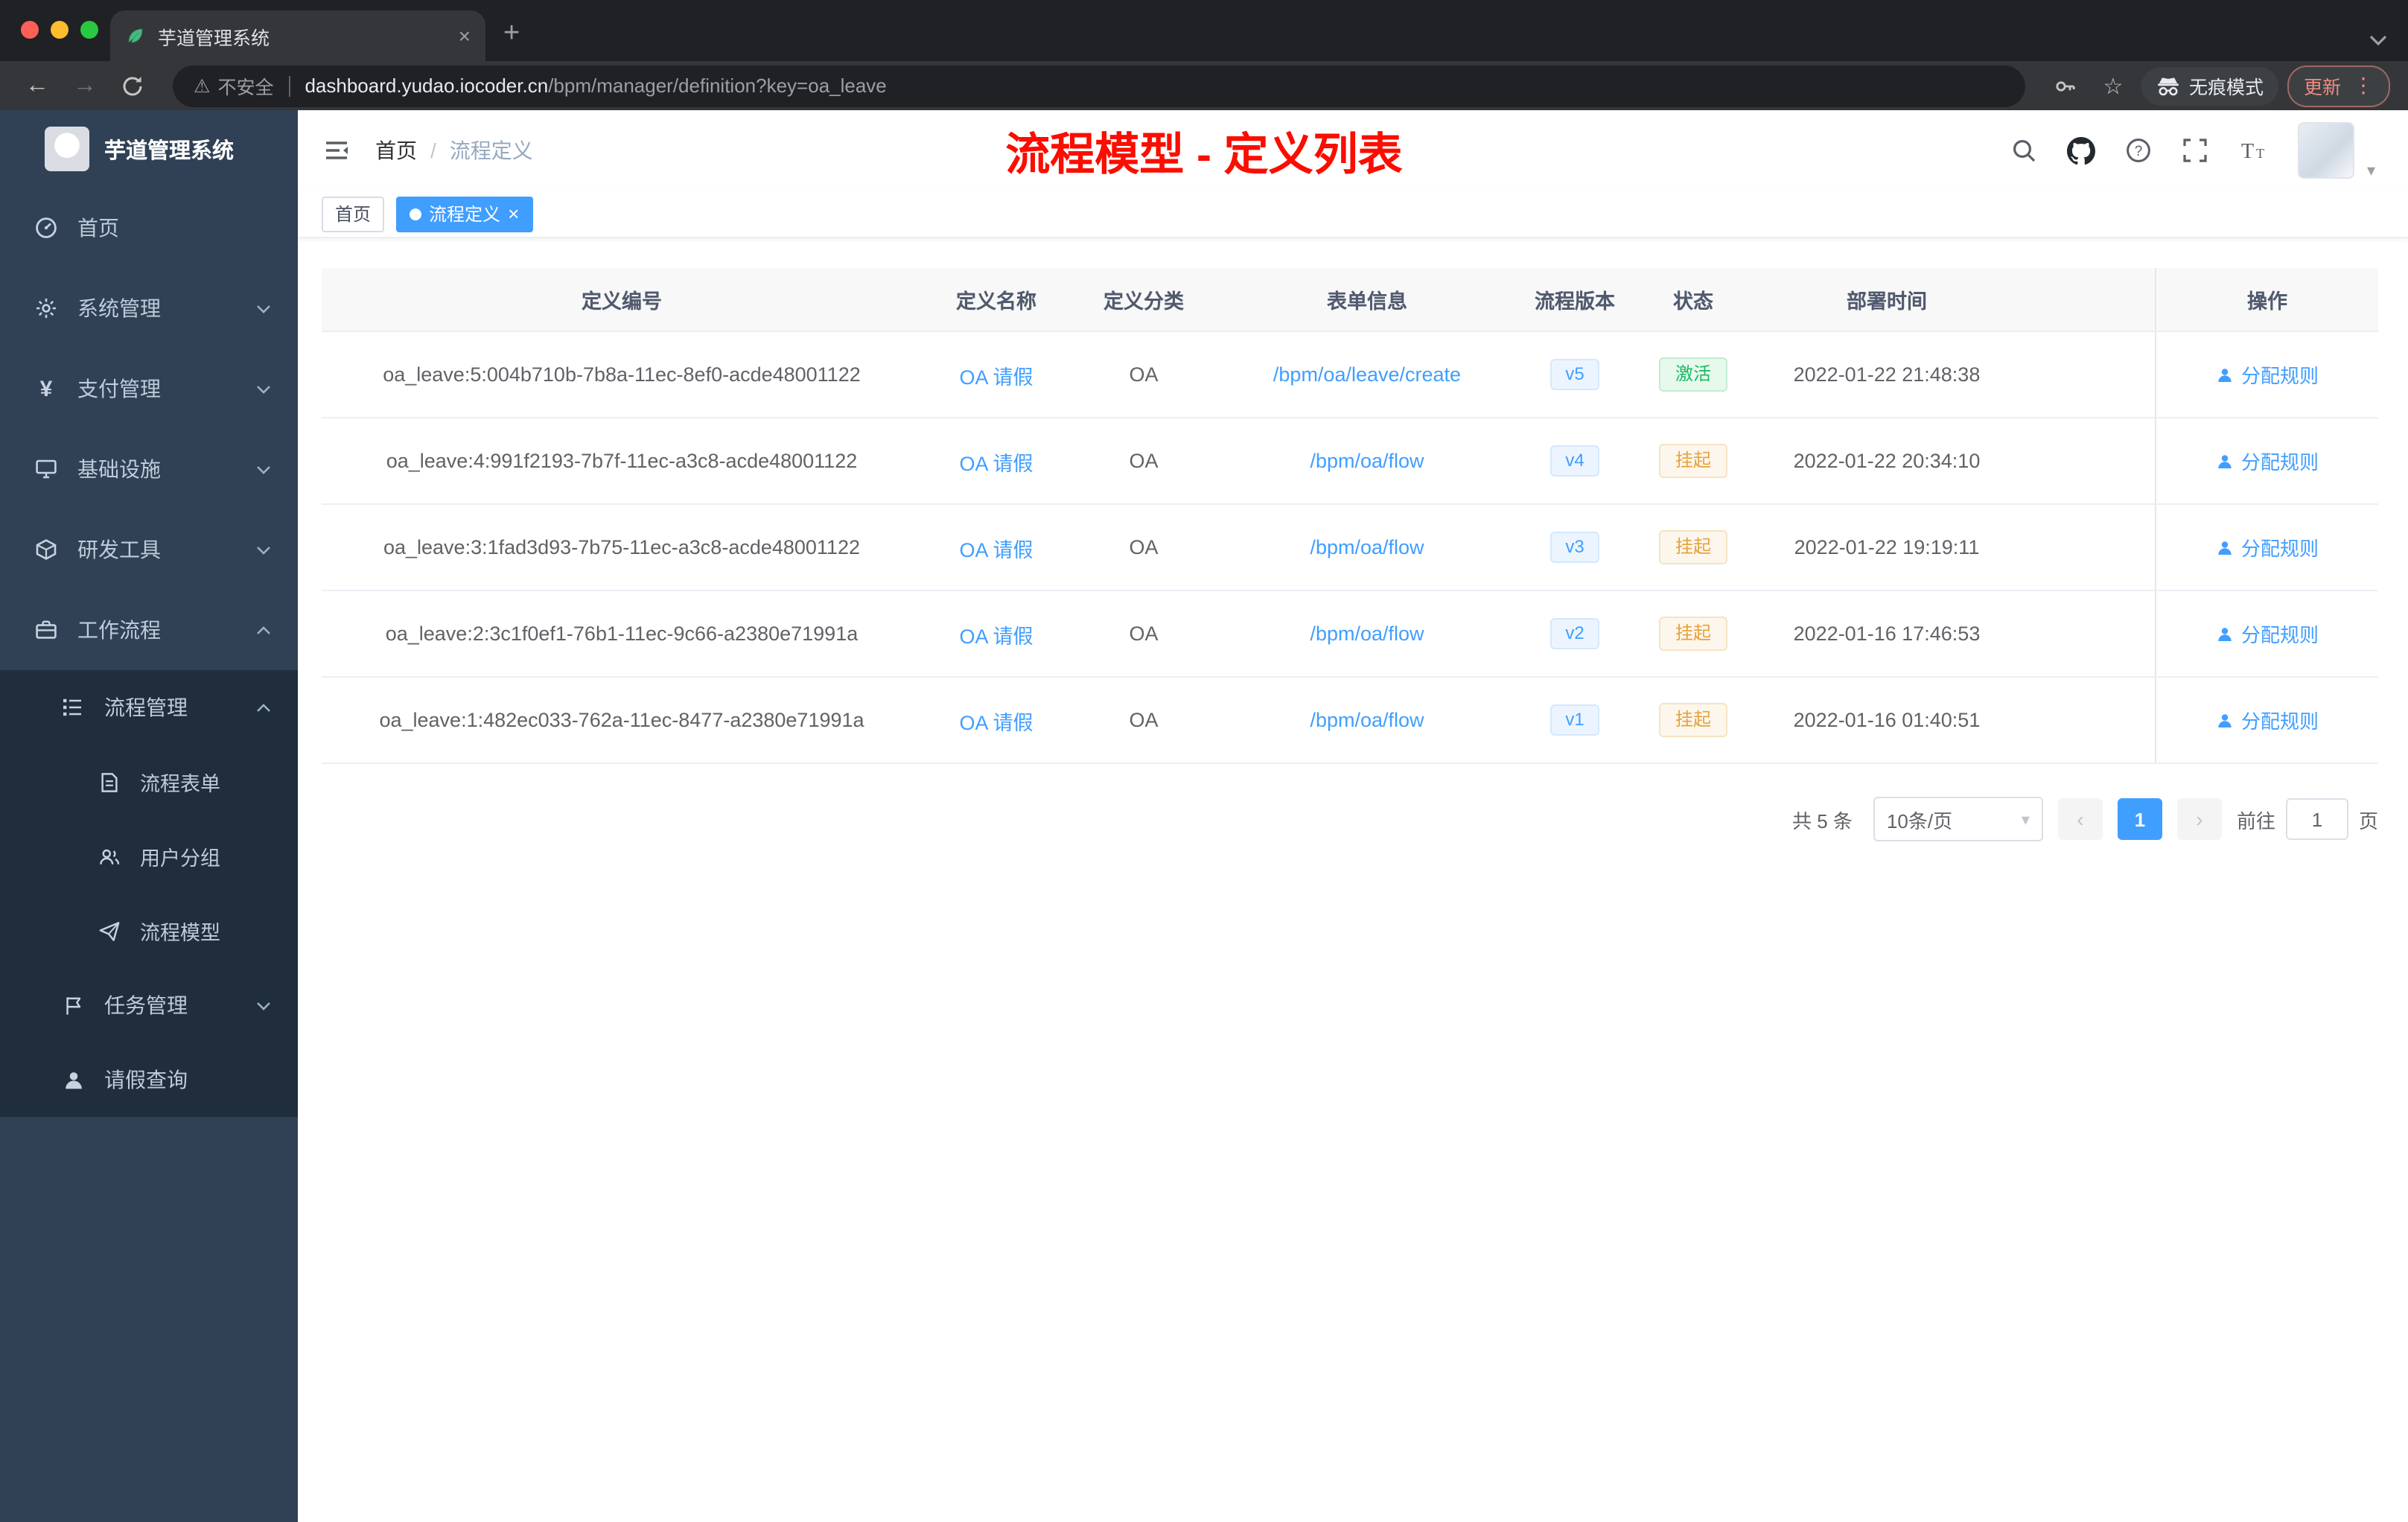 This screenshot has height=1522, width=2408. Describe the element at coordinates (149, 388) in the screenshot. I see `sidebar-item-payment: ¥ 支付管理` at that location.